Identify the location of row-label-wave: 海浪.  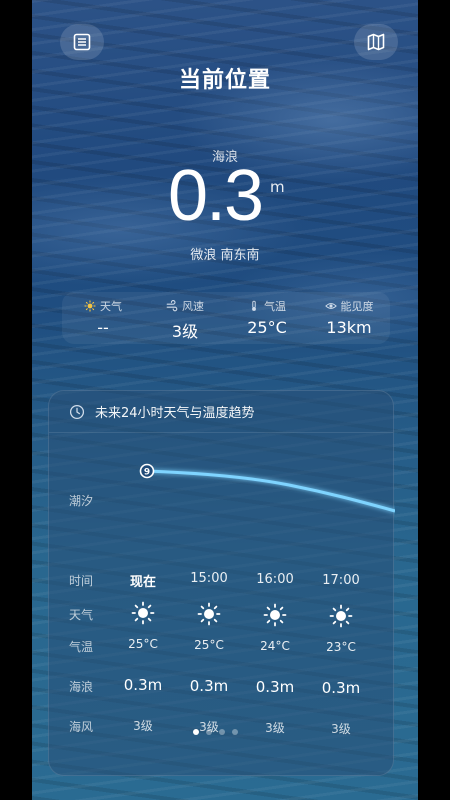
(81, 687).